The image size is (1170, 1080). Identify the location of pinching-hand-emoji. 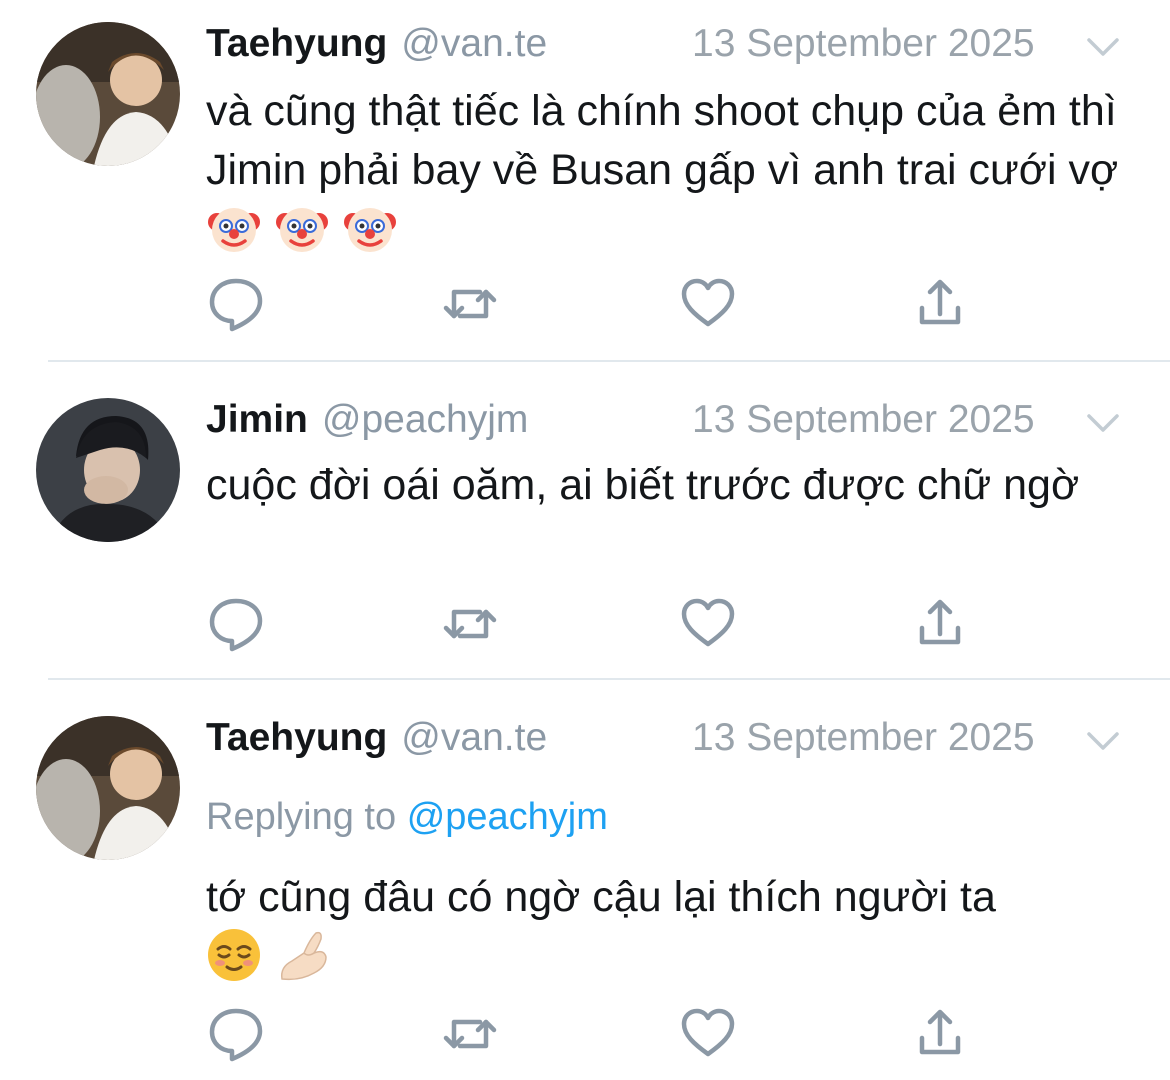
(302, 955).